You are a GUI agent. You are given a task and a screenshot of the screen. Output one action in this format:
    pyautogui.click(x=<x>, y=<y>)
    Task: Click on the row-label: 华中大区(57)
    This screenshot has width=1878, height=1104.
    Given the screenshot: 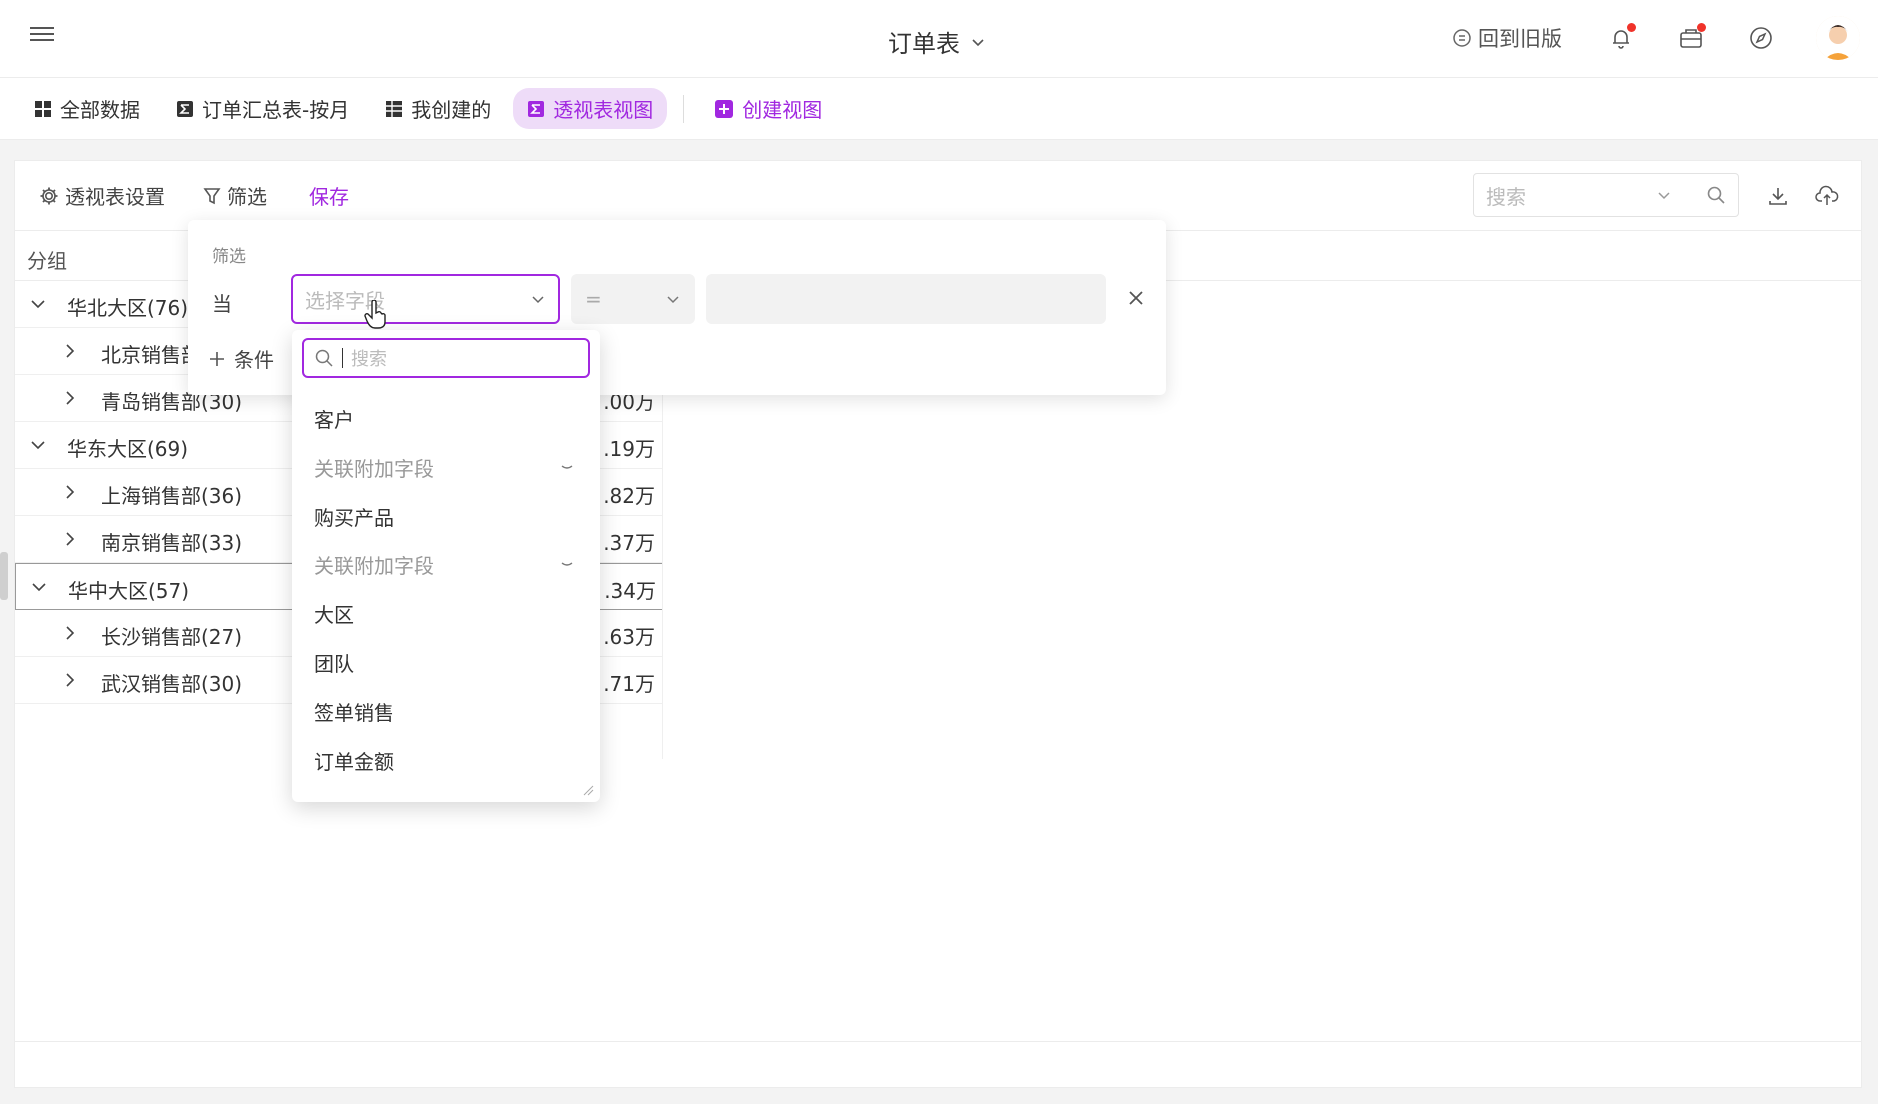 What is the action you would take?
    pyautogui.click(x=129, y=591)
    